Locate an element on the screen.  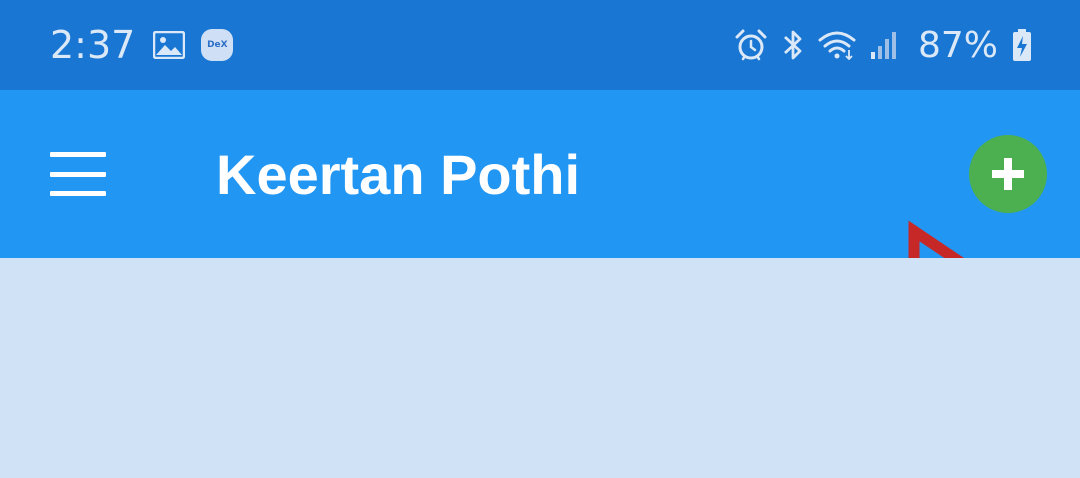
signal-icon is located at coordinates (884, 45).